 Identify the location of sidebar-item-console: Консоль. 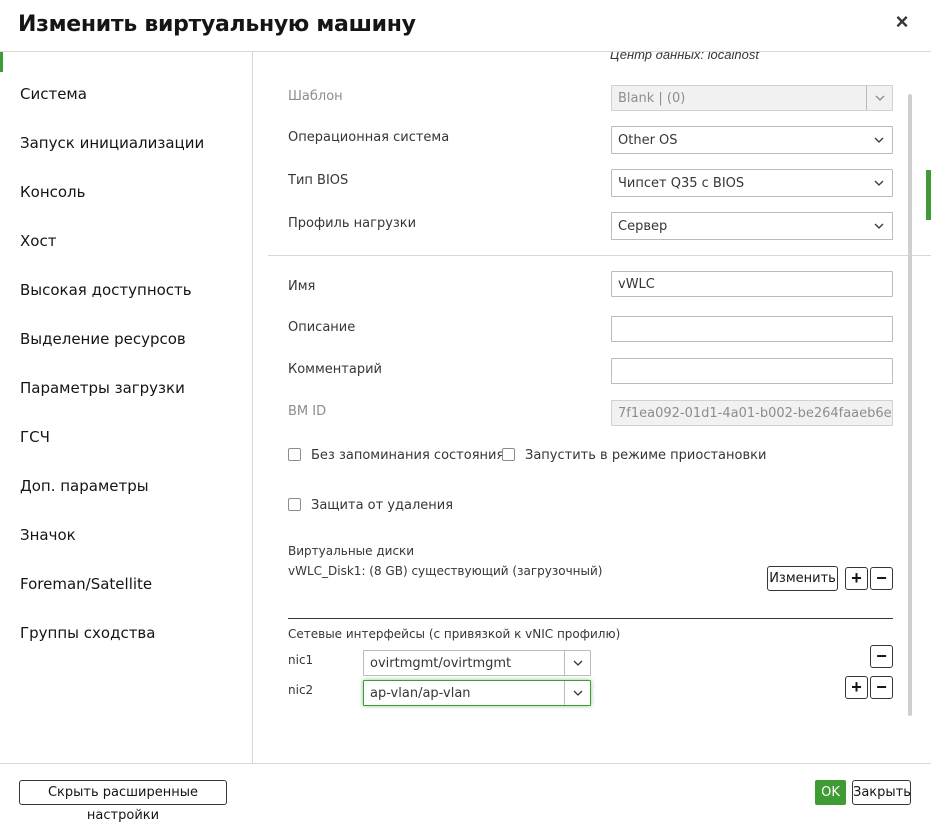
(53, 192).